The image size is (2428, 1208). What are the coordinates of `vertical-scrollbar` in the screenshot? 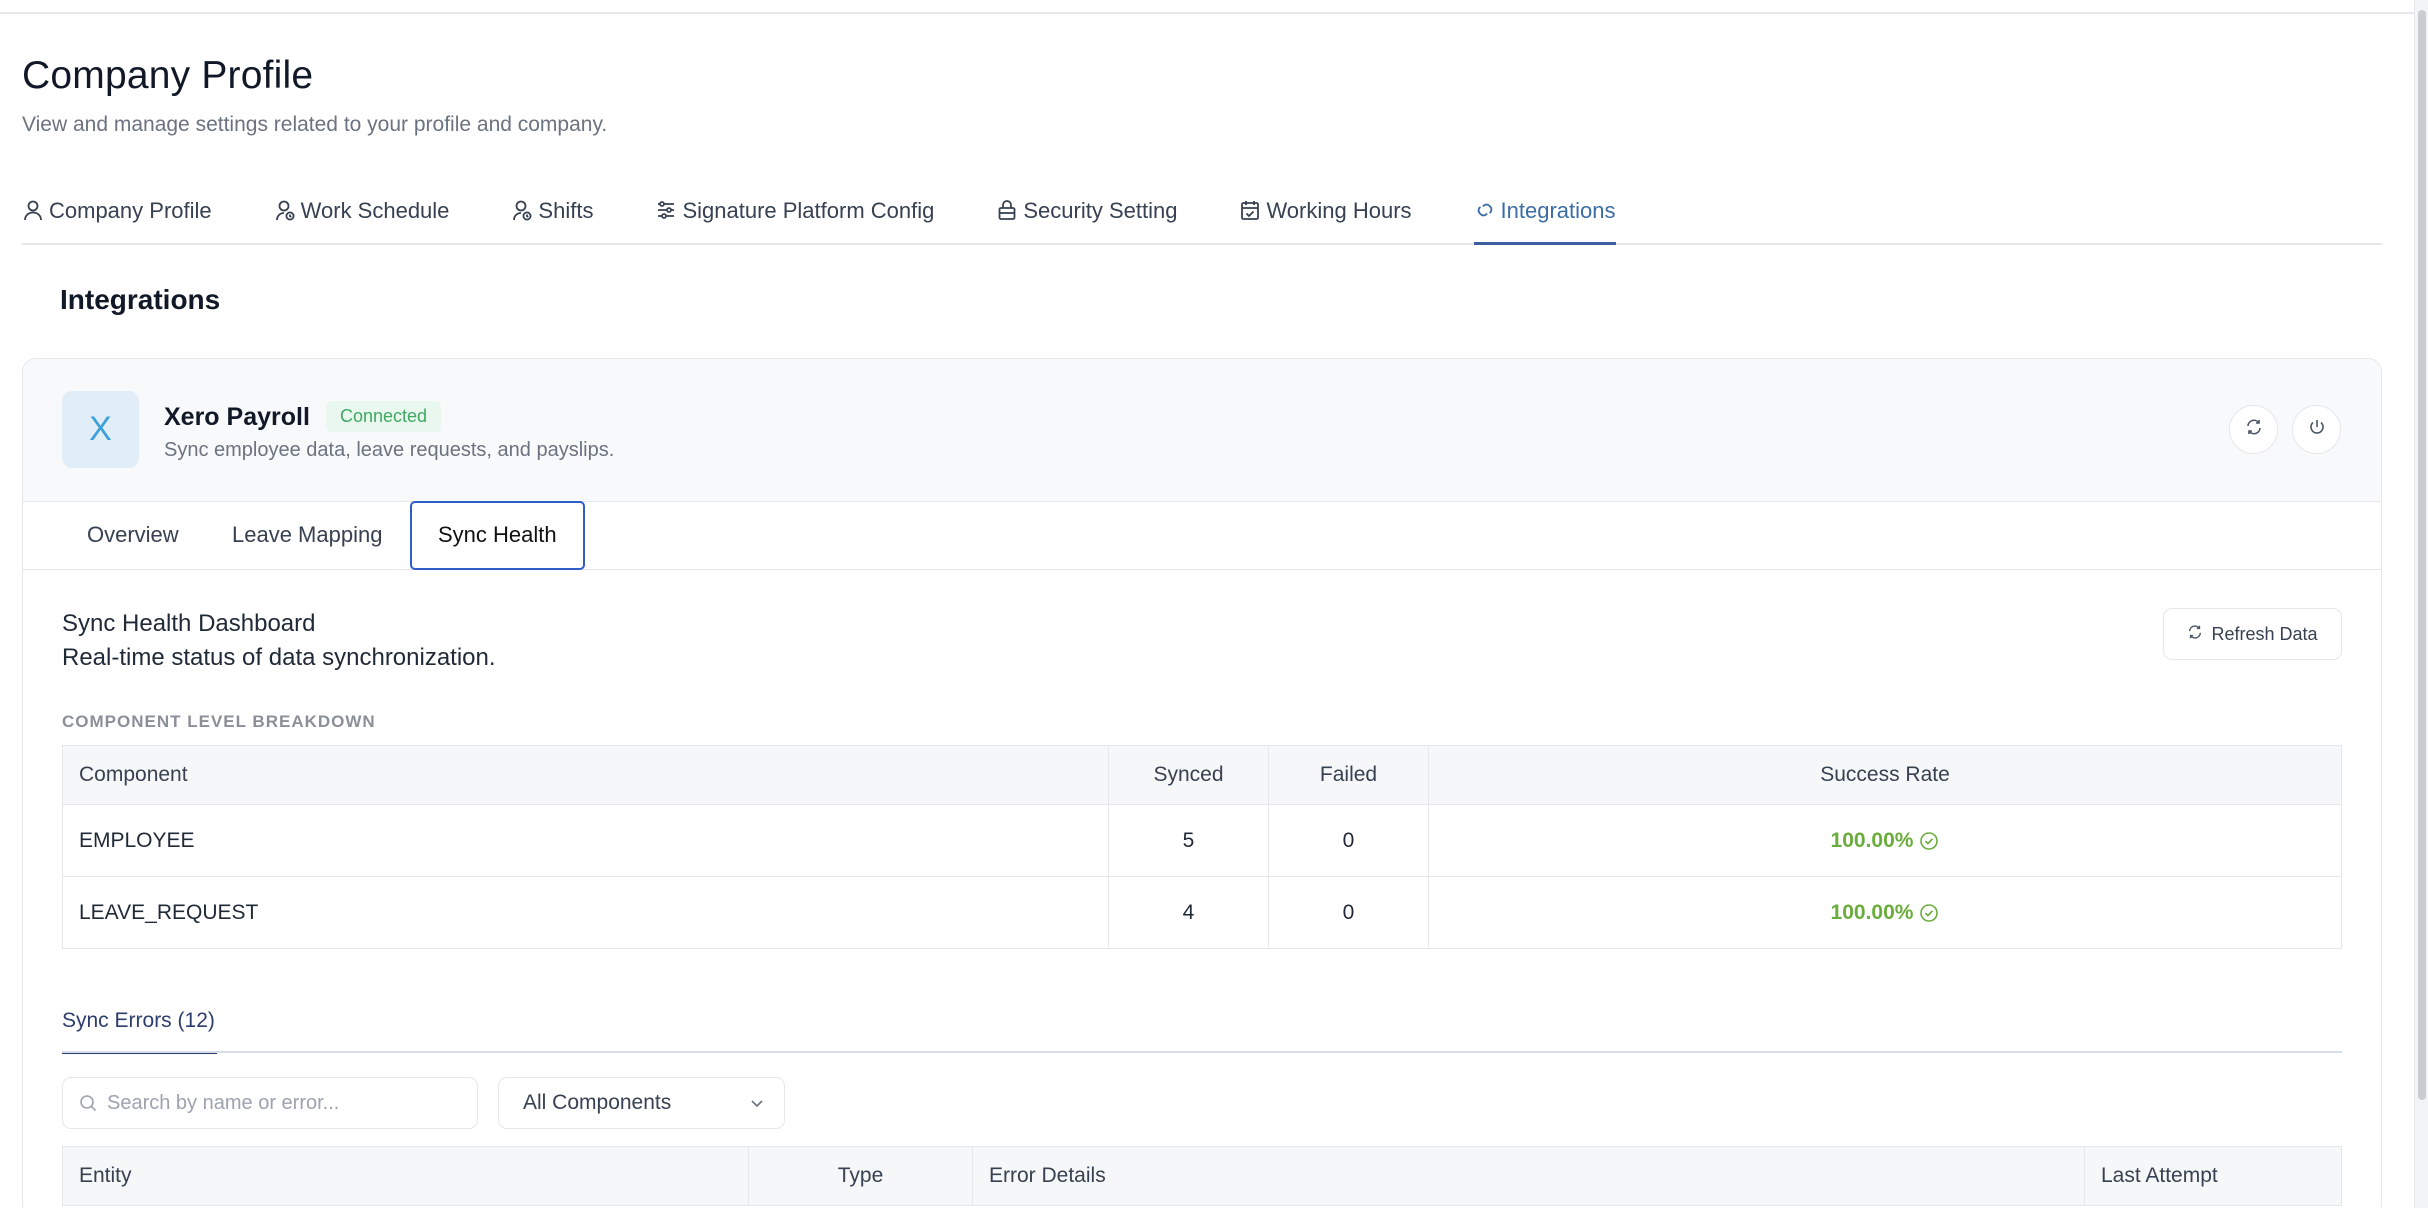 It's located at (2421, 604).